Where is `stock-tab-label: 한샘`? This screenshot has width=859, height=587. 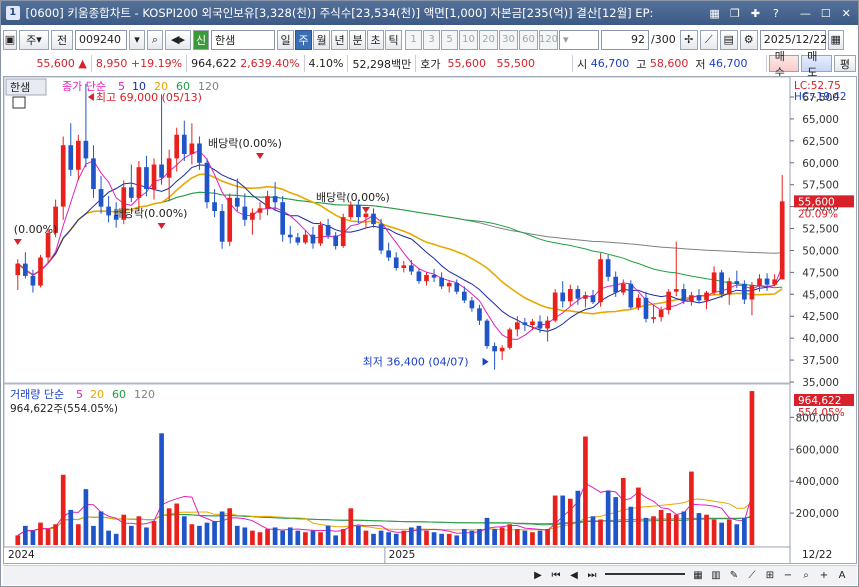 stock-tab-label: 한샘 is located at coordinates (20, 87).